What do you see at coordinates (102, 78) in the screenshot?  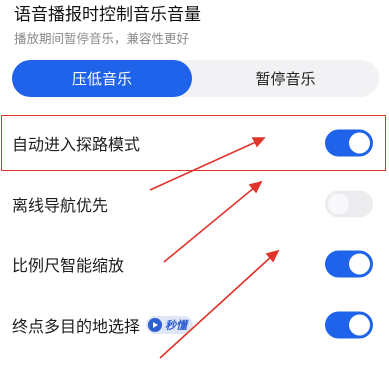 I see `lower-music-option: 压低音乐` at bounding box center [102, 78].